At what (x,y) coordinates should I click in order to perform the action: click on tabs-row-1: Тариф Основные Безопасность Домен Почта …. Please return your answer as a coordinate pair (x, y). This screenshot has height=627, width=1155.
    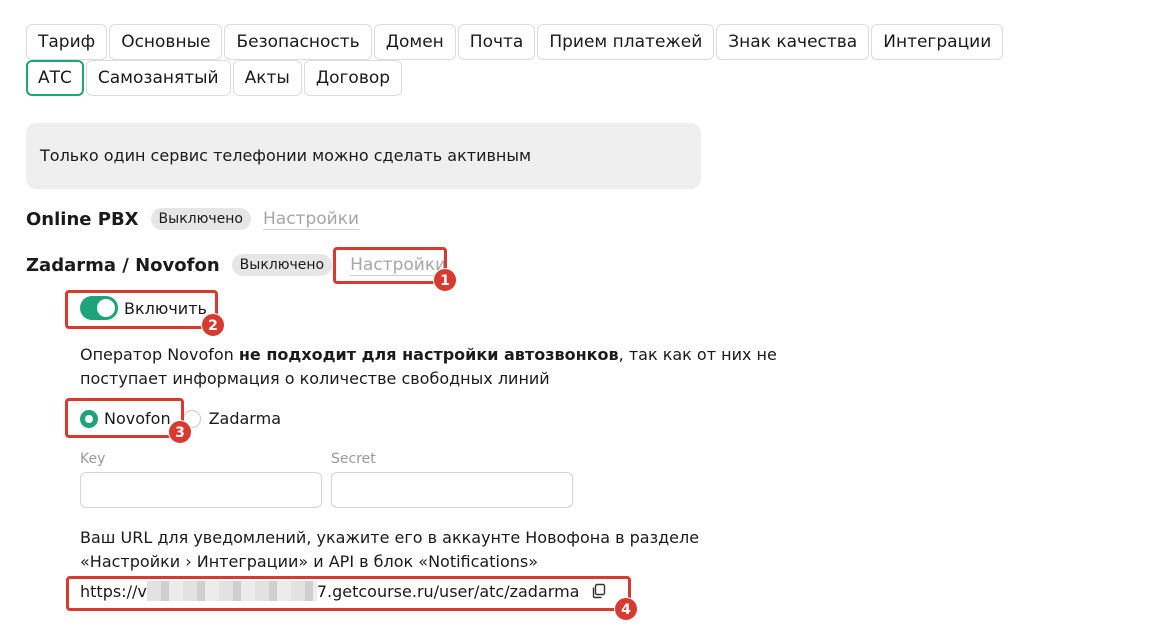
    Looking at the image, I should click on (515, 42).